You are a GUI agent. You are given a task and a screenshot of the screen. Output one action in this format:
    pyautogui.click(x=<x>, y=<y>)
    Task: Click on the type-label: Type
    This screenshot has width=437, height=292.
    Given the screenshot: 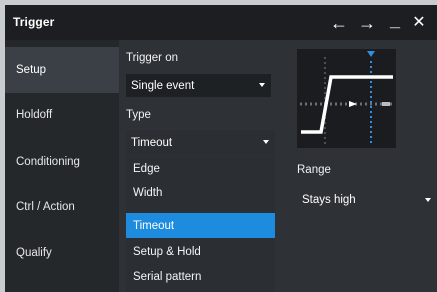 What is the action you would take?
    pyautogui.click(x=138, y=115)
    